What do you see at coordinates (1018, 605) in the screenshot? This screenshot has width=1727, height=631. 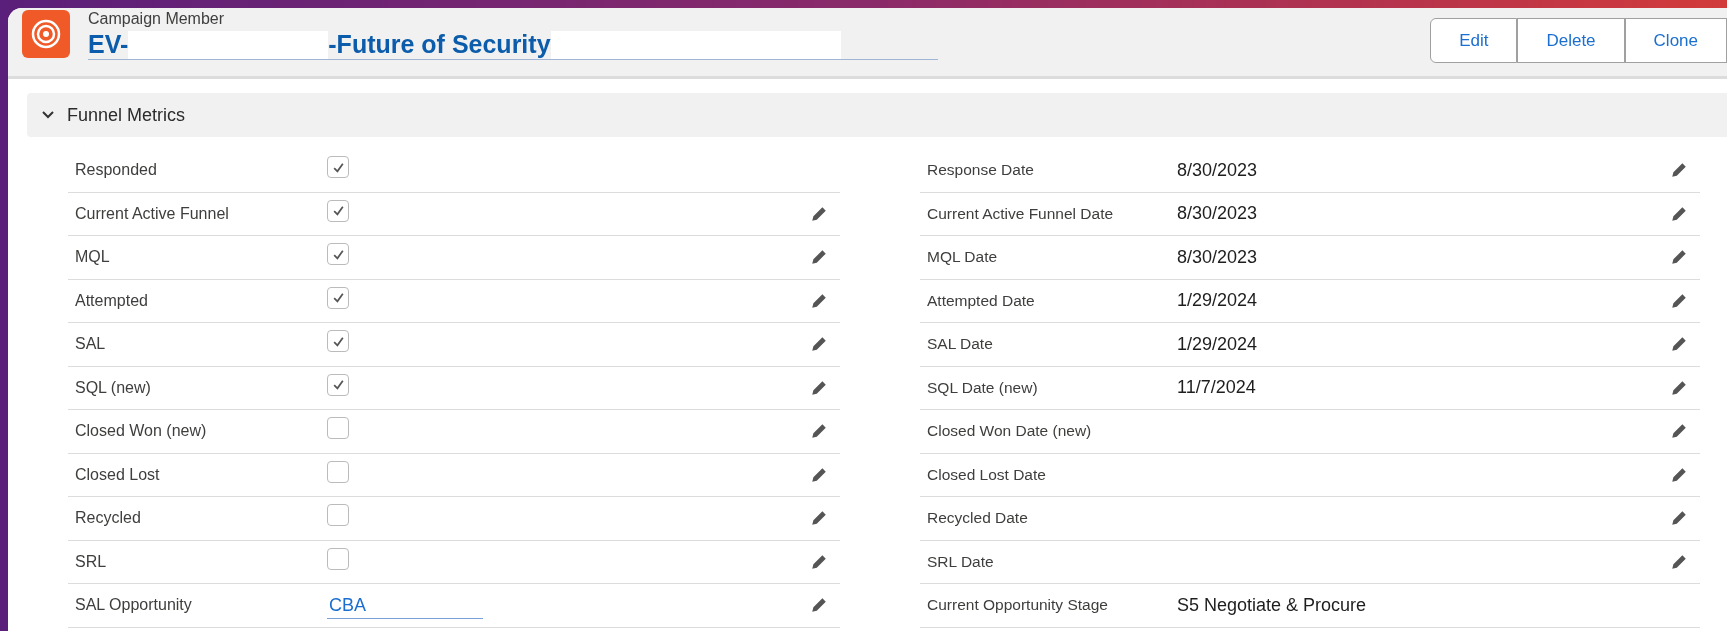 I see `field-label: Current Opportunity Stage` at bounding box center [1018, 605].